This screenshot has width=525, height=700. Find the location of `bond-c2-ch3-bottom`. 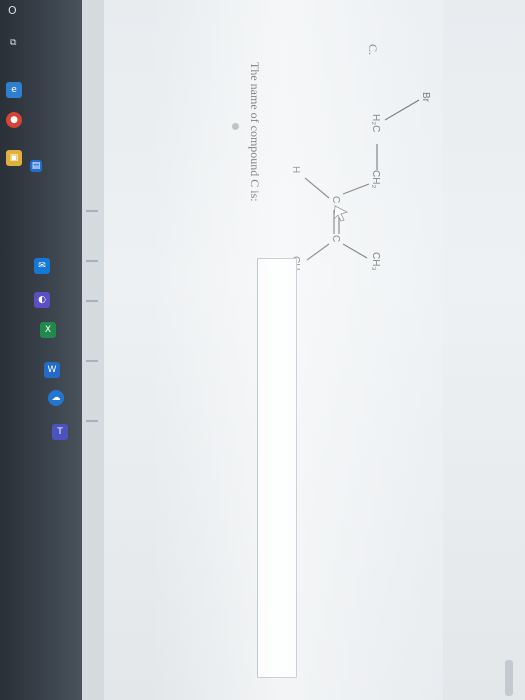

bond-c2-ch3-bottom is located at coordinates (318, 252).